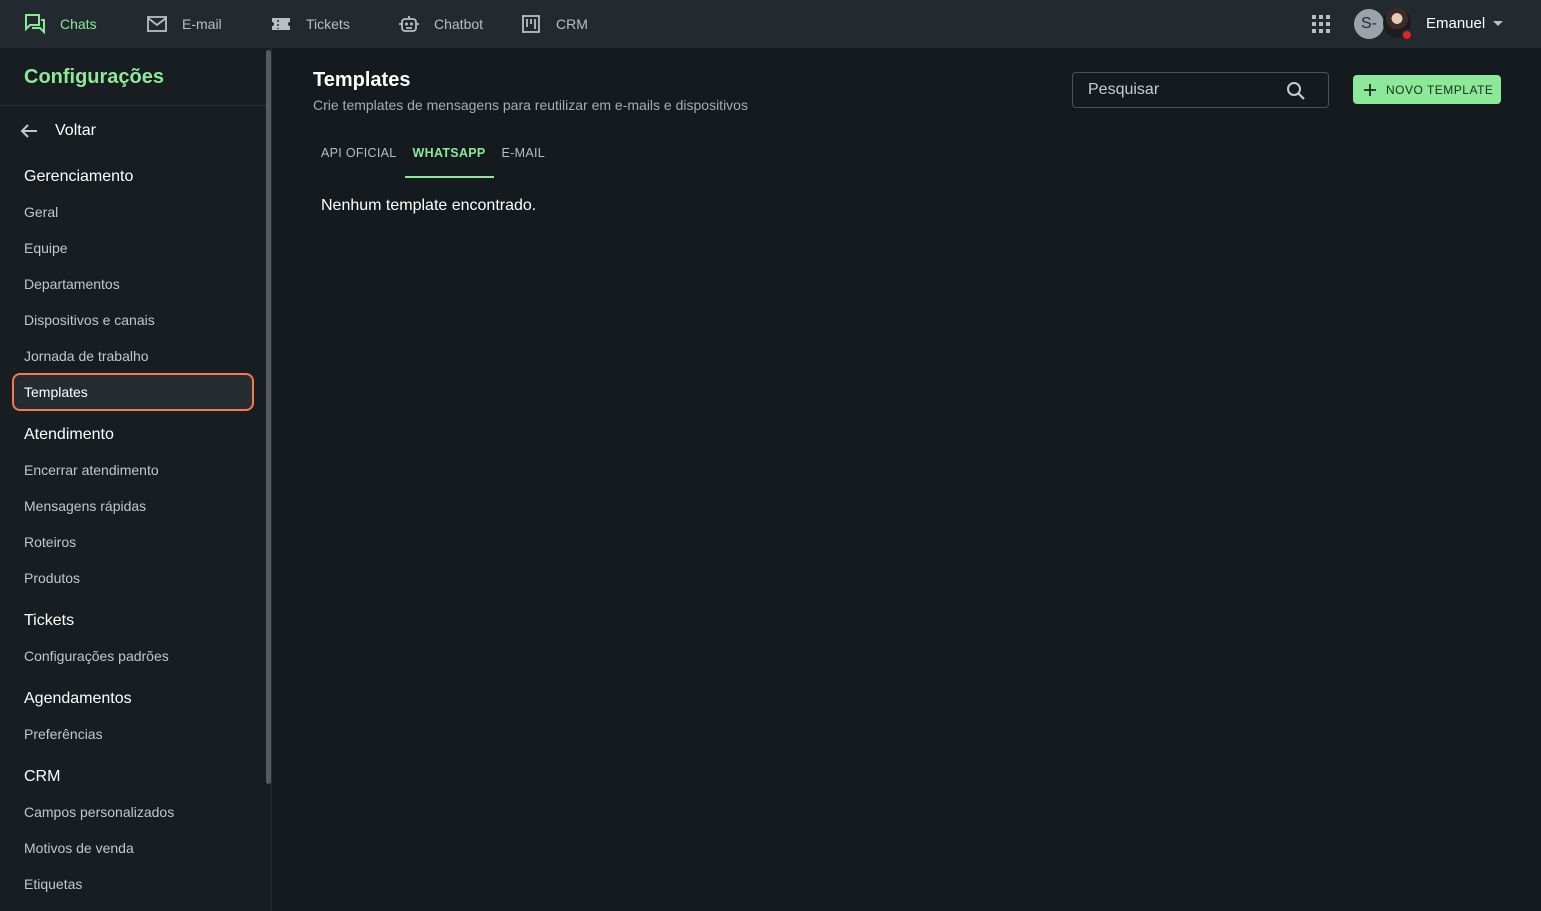 The width and height of the screenshot is (1541, 911). What do you see at coordinates (572, 24) in the screenshot?
I see `nav-crm-label: CRM` at bounding box center [572, 24].